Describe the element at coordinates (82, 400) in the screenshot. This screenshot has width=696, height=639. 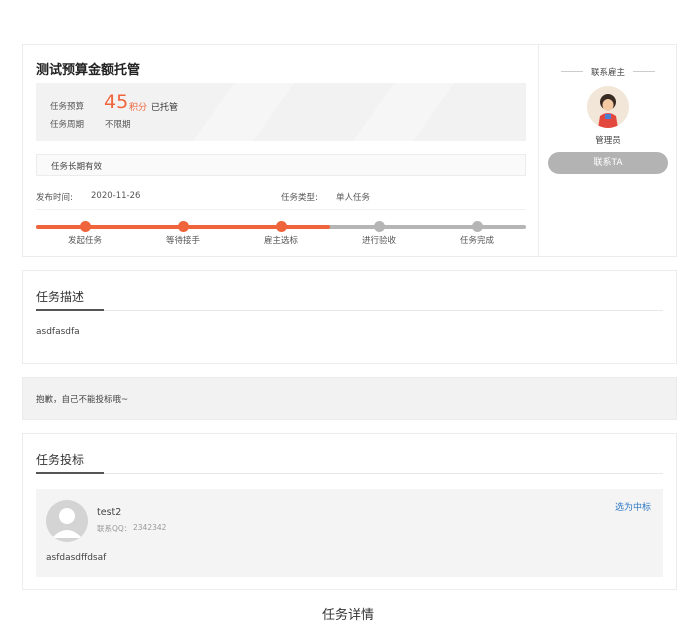
I see `notice-text: 抱歉，自己不能投标哦~` at that location.